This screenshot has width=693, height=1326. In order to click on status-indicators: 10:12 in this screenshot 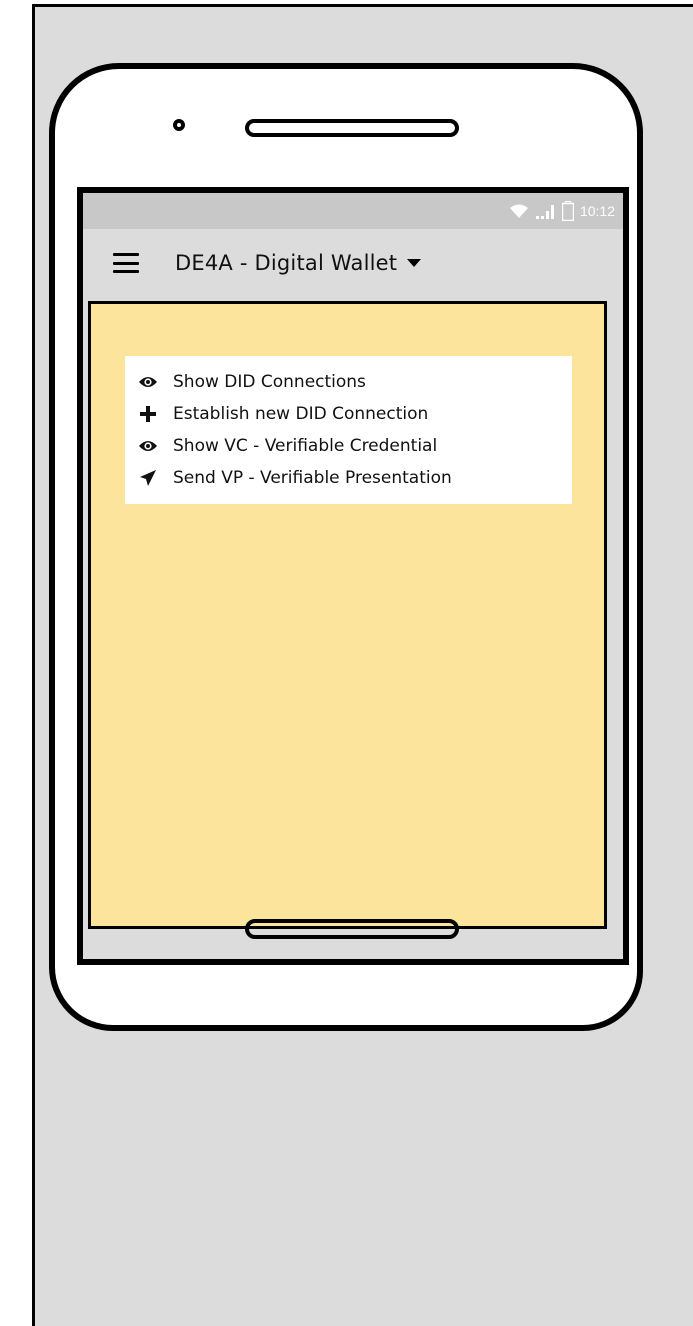, I will do `click(561, 211)`.